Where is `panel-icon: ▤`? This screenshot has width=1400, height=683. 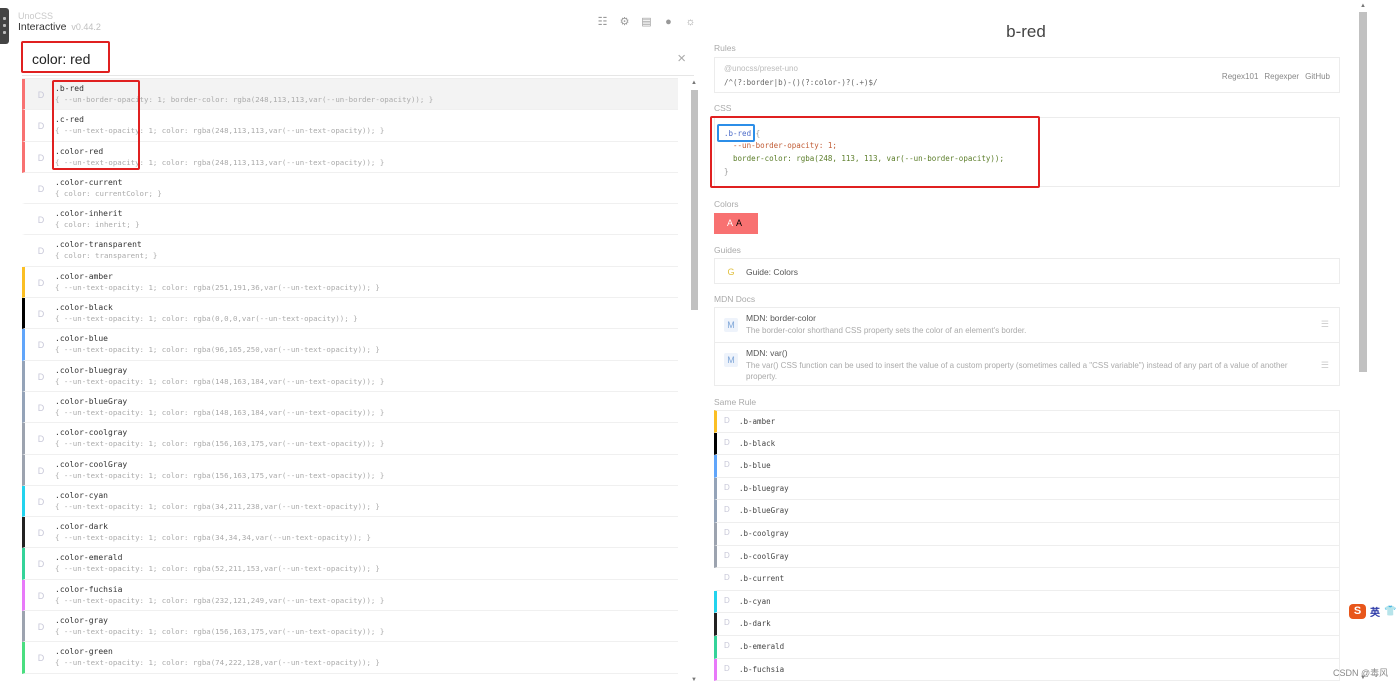 panel-icon: ▤ is located at coordinates (646, 22).